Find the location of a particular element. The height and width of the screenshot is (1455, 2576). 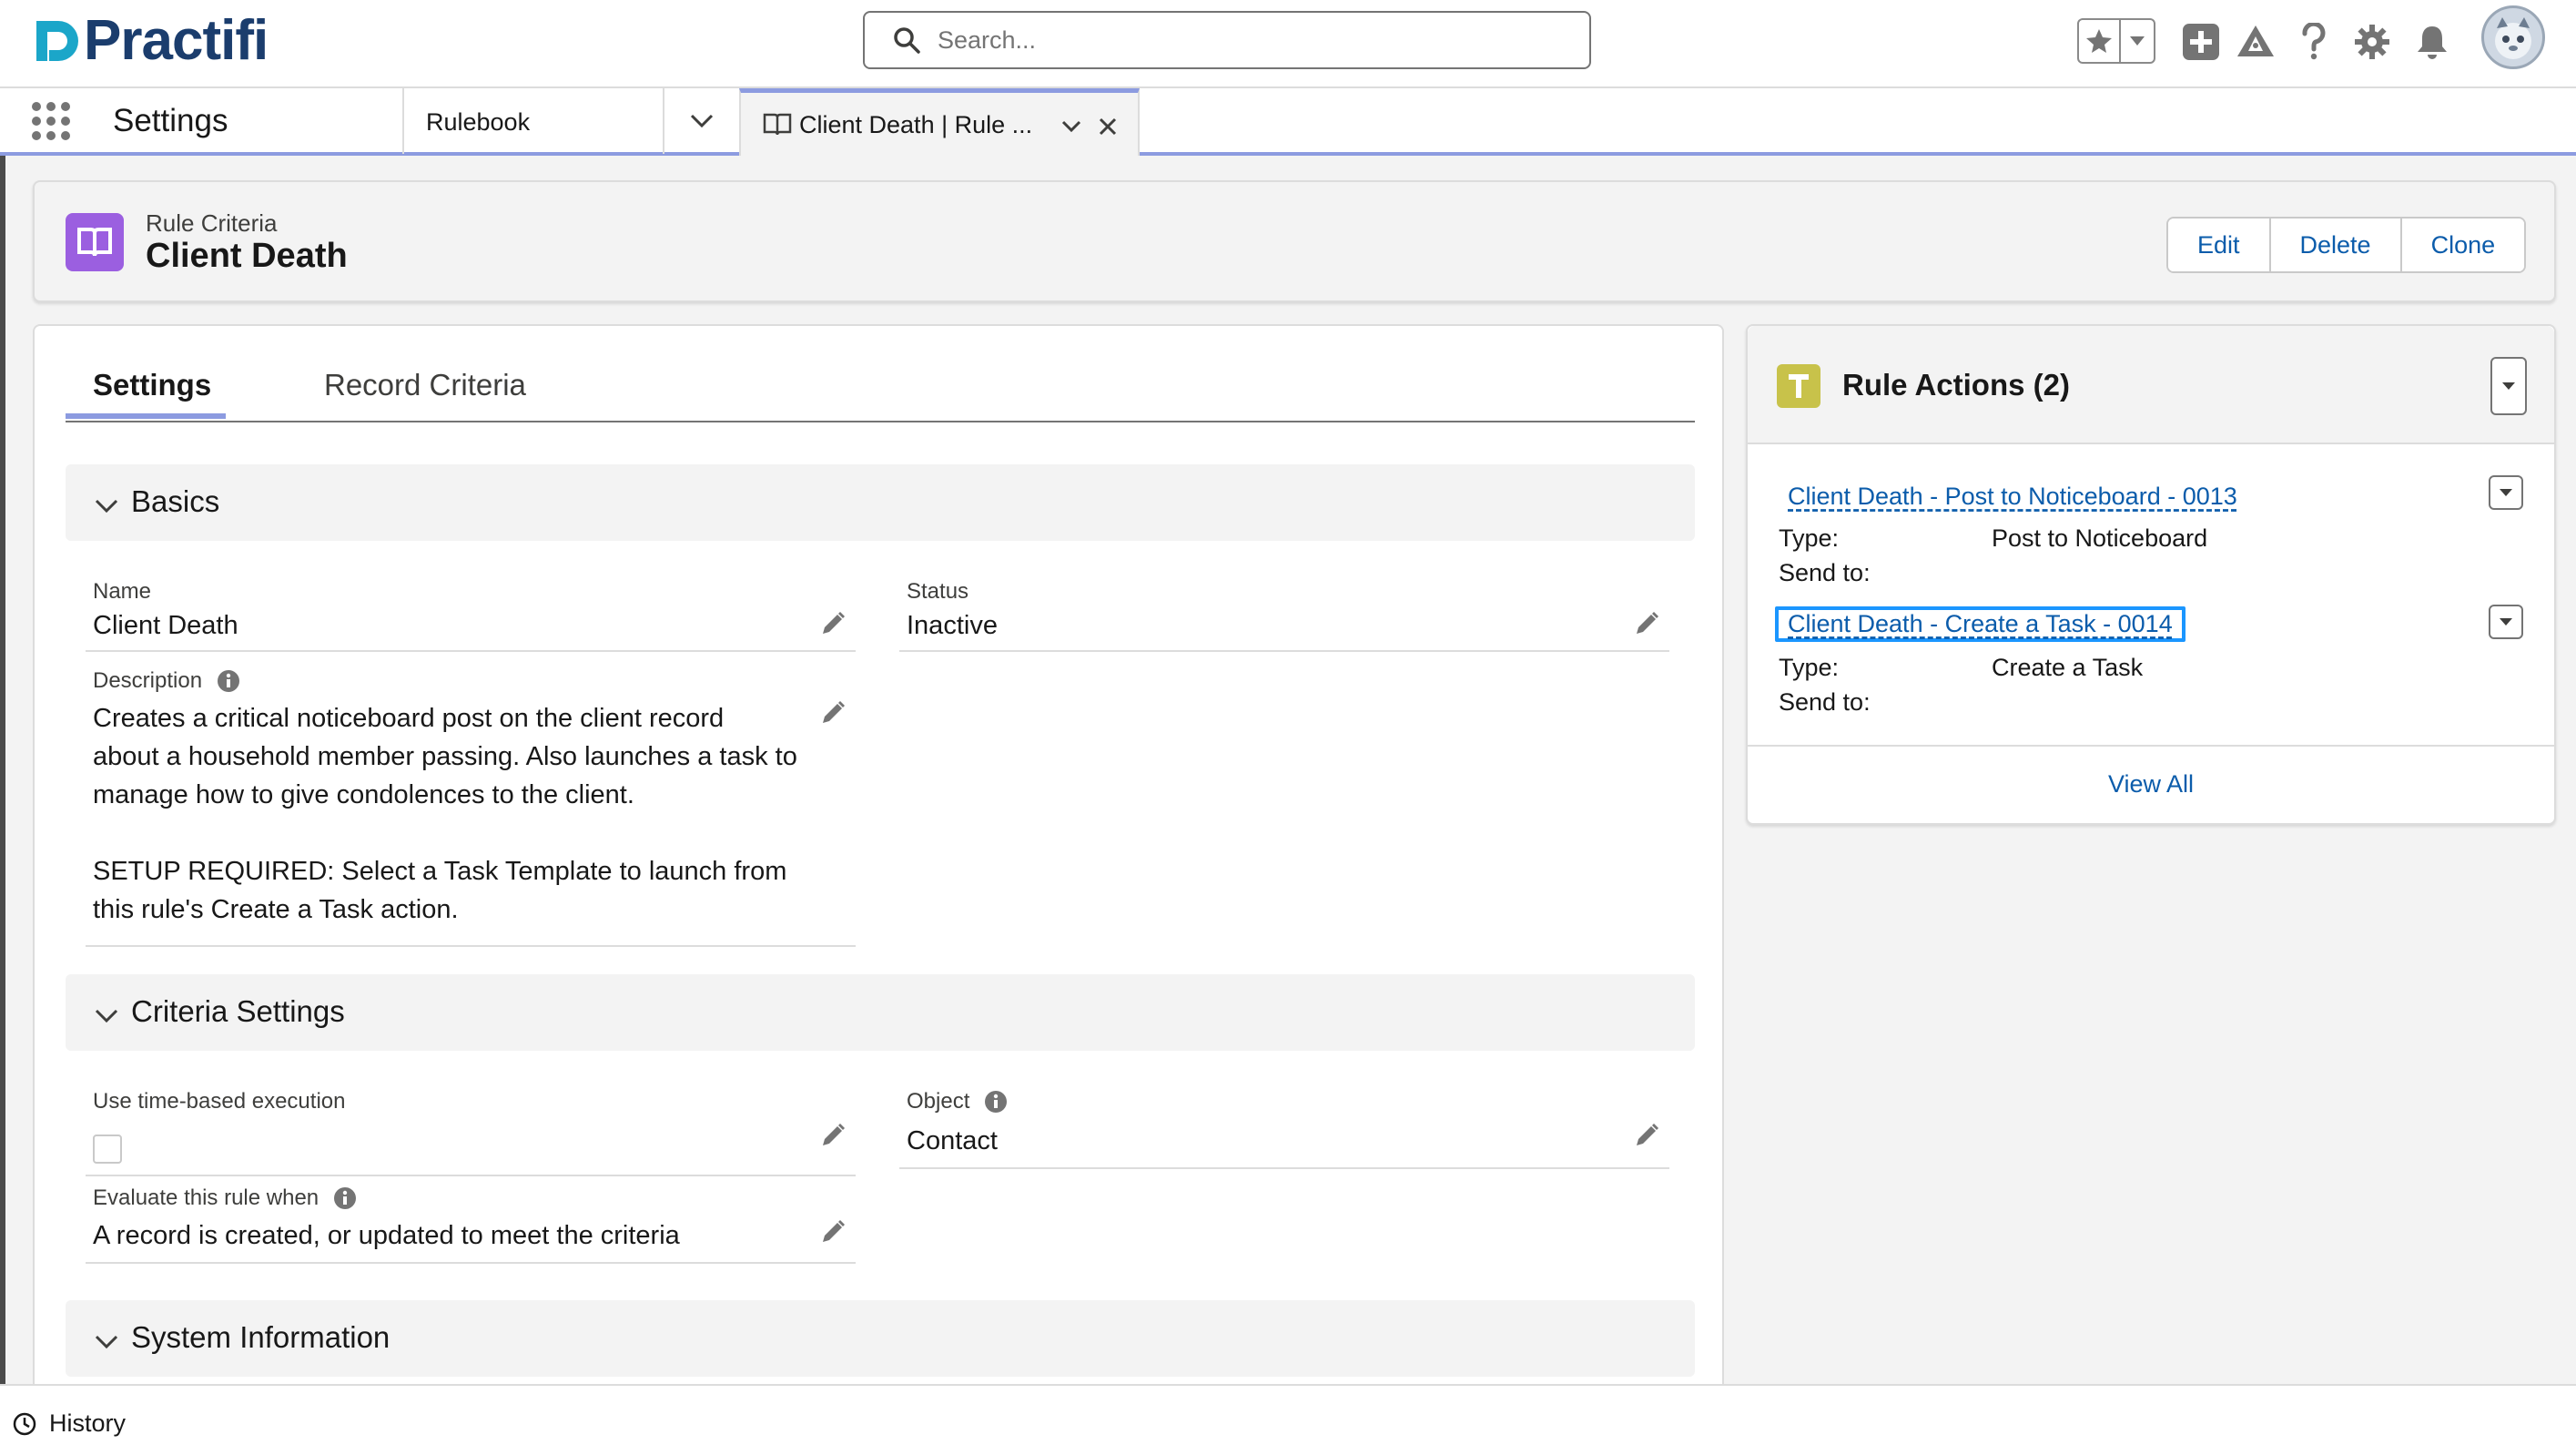

section-basics-header: Basics is located at coordinates (880, 503).